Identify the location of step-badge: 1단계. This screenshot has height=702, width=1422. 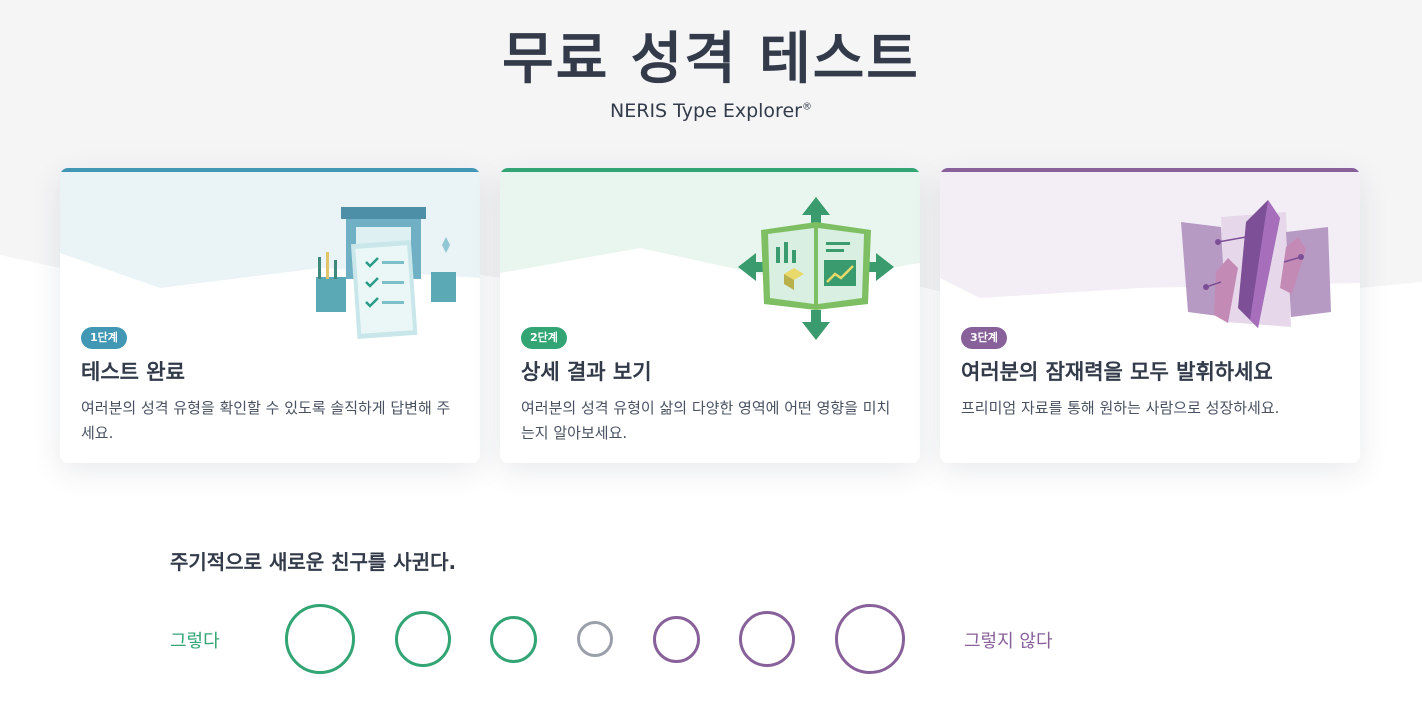
(104, 338).